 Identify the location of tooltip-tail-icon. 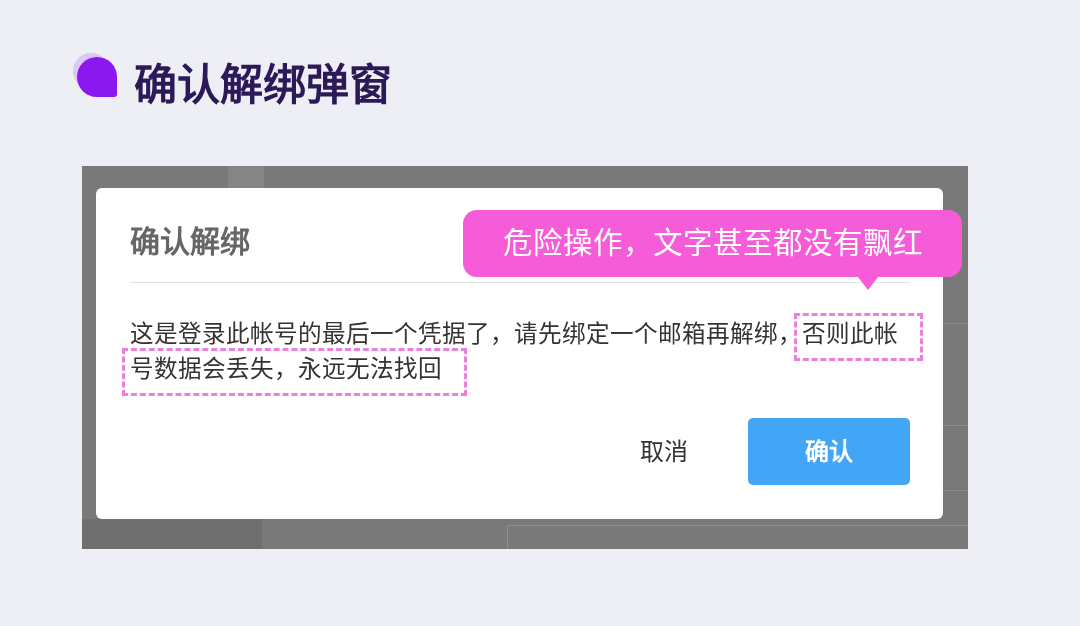
(868, 283).